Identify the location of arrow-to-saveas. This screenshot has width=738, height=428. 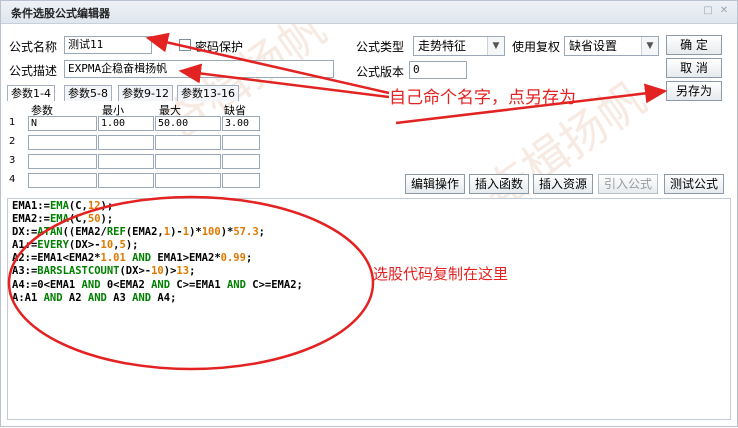
(531, 104).